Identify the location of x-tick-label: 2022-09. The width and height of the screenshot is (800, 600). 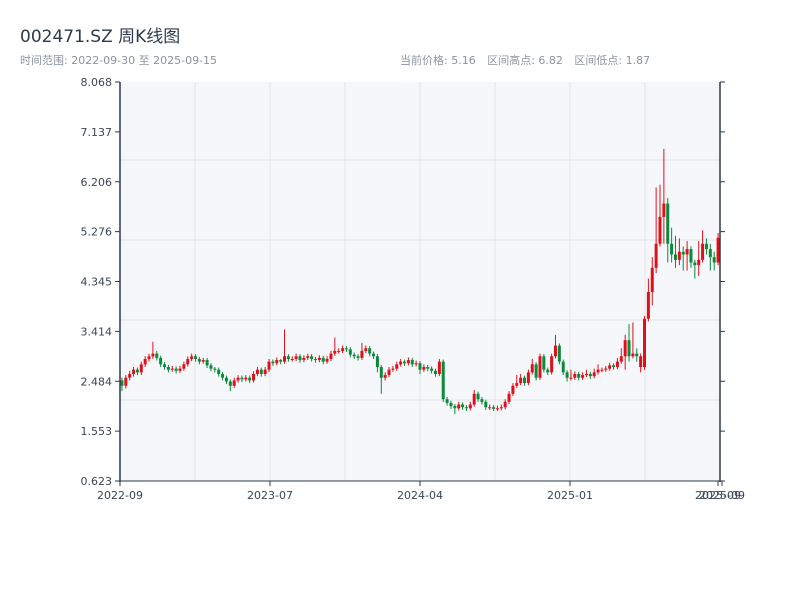
(120, 495).